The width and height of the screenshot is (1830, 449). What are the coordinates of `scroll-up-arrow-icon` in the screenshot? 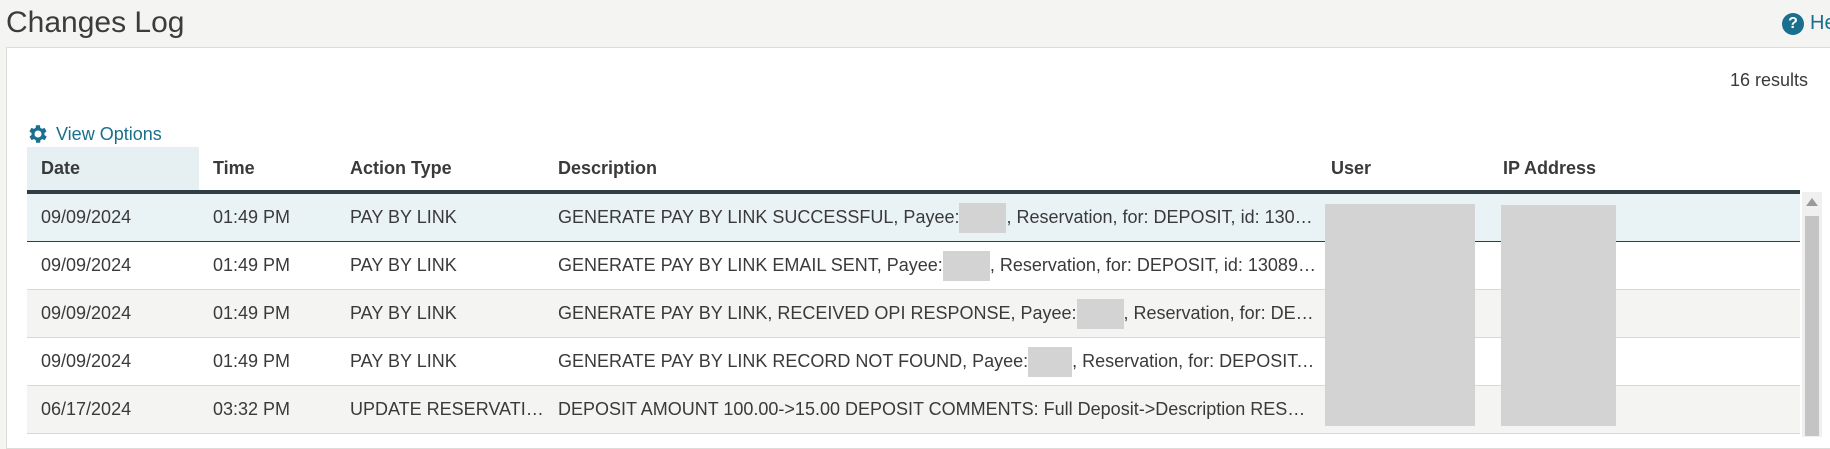 It's located at (1812, 202).